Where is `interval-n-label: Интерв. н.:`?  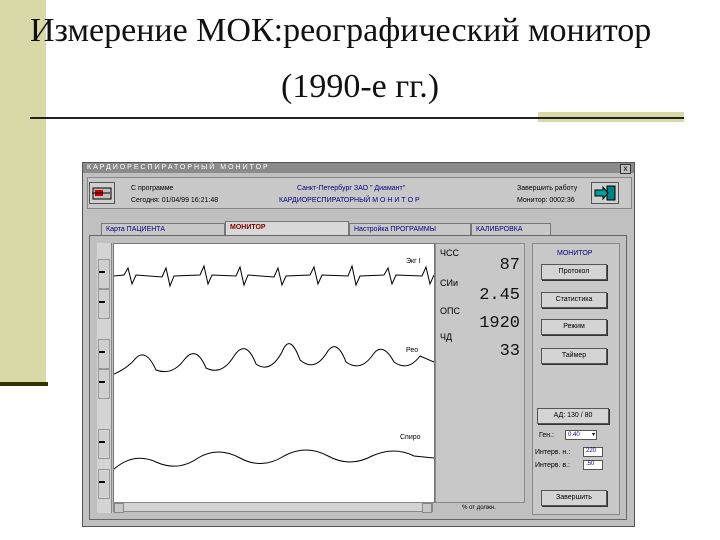 interval-n-label: Интерв. н.: is located at coordinates (553, 452).